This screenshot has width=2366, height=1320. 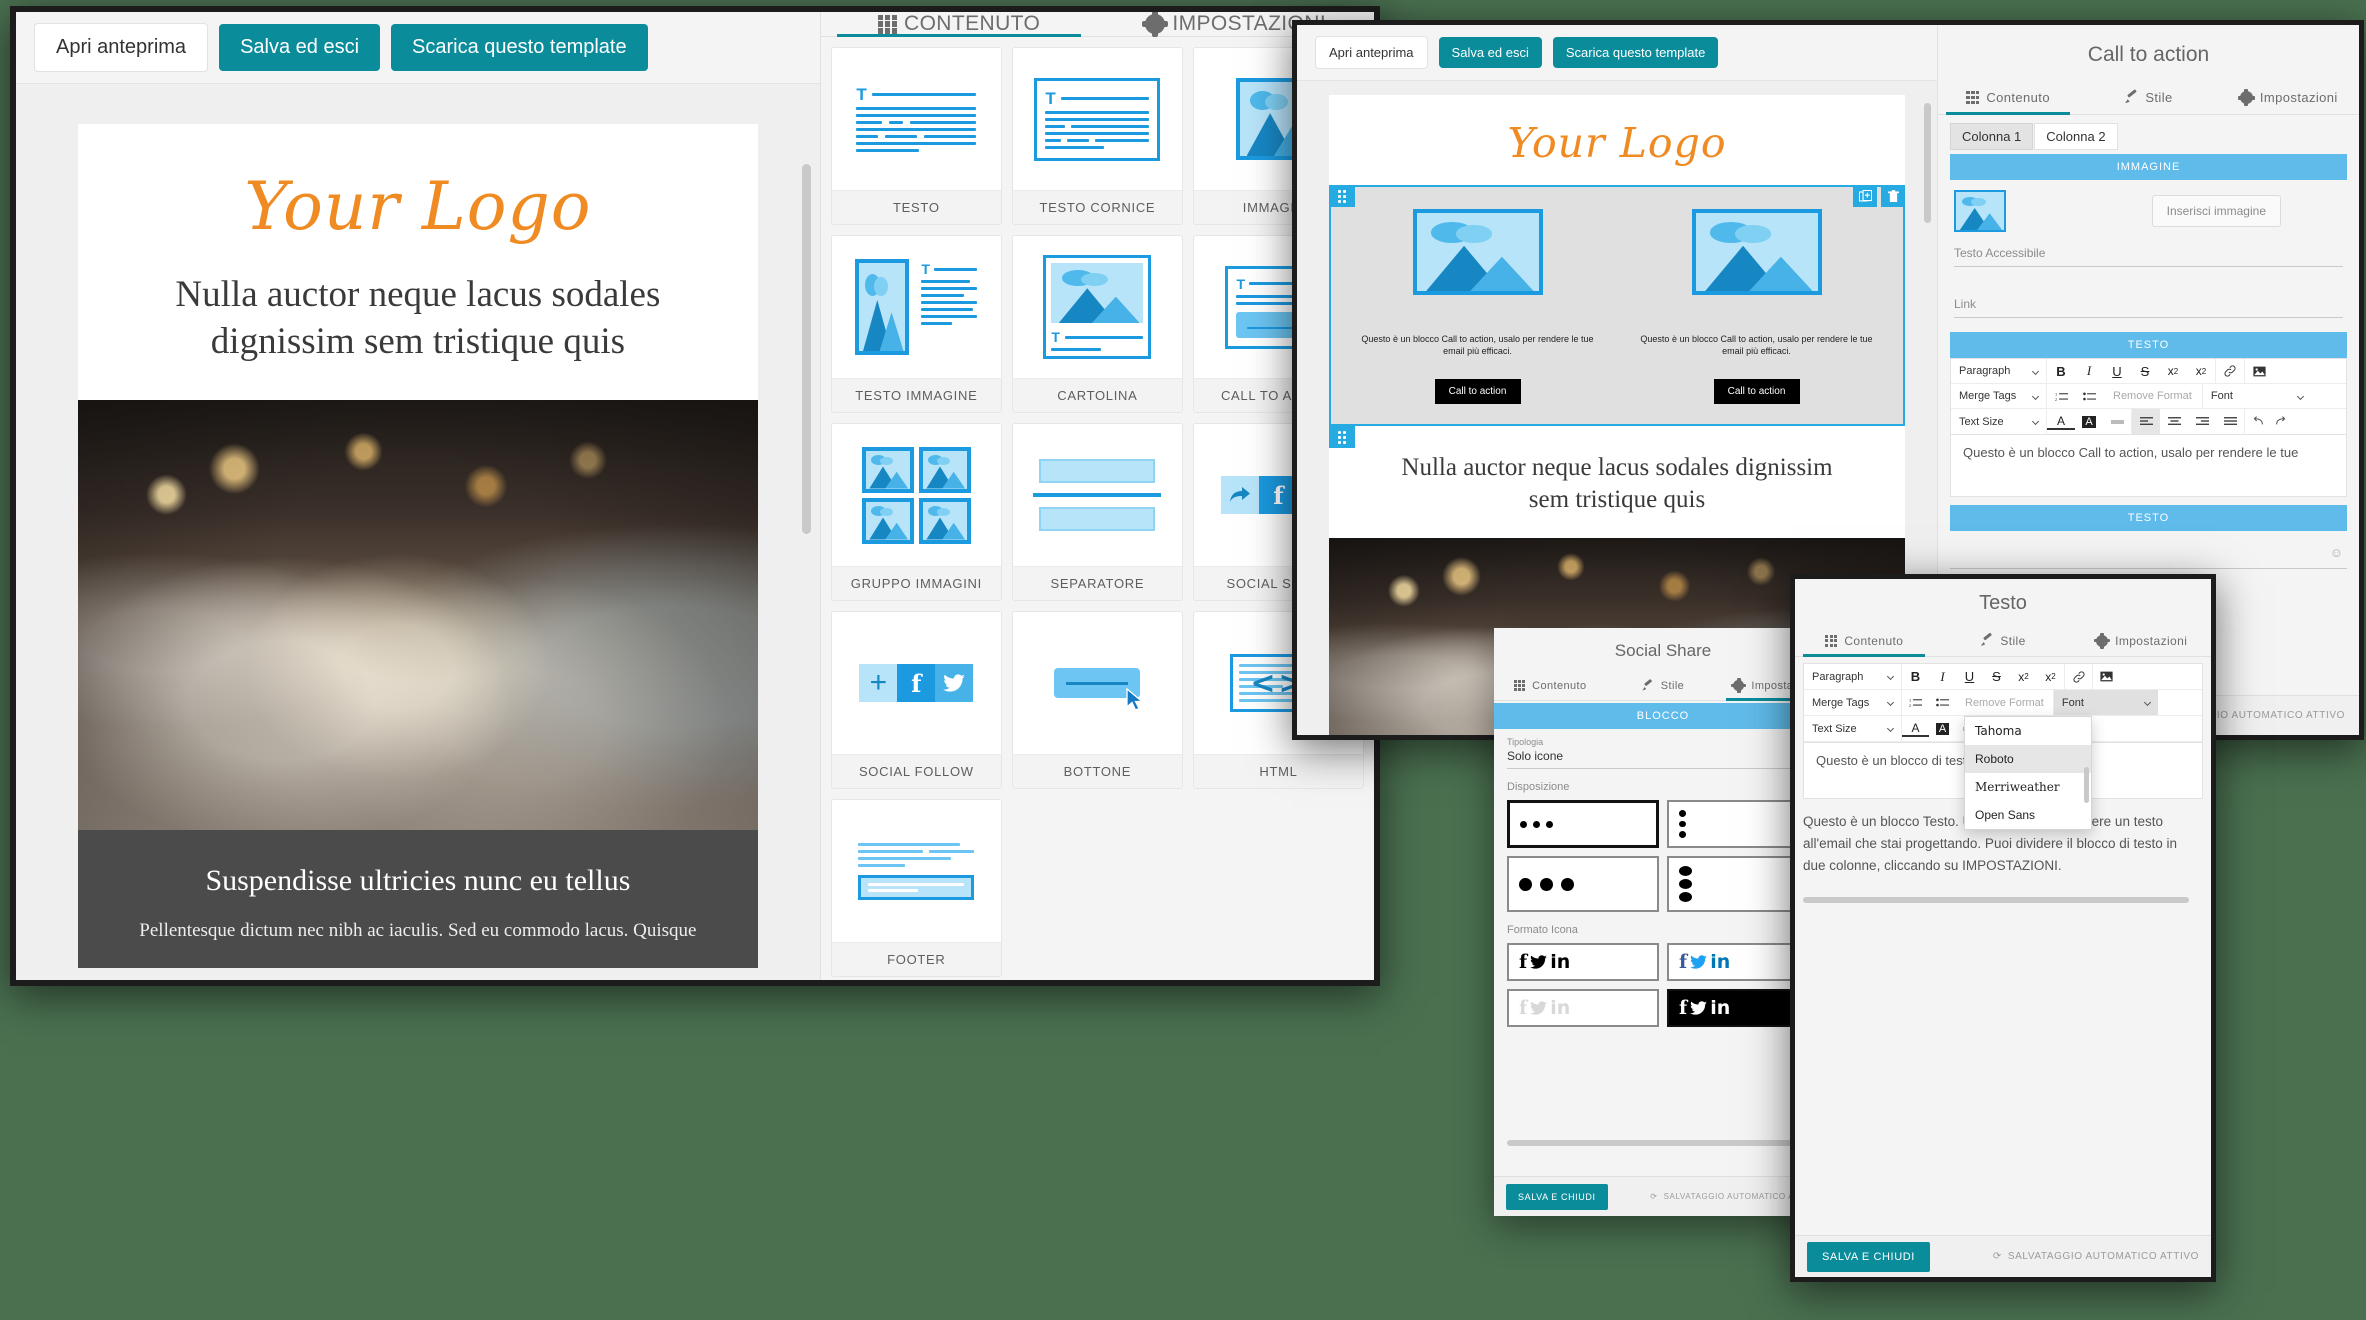 What do you see at coordinates (2028, 759) in the screenshot?
I see `font-option-roboto: Roboto` at bounding box center [2028, 759].